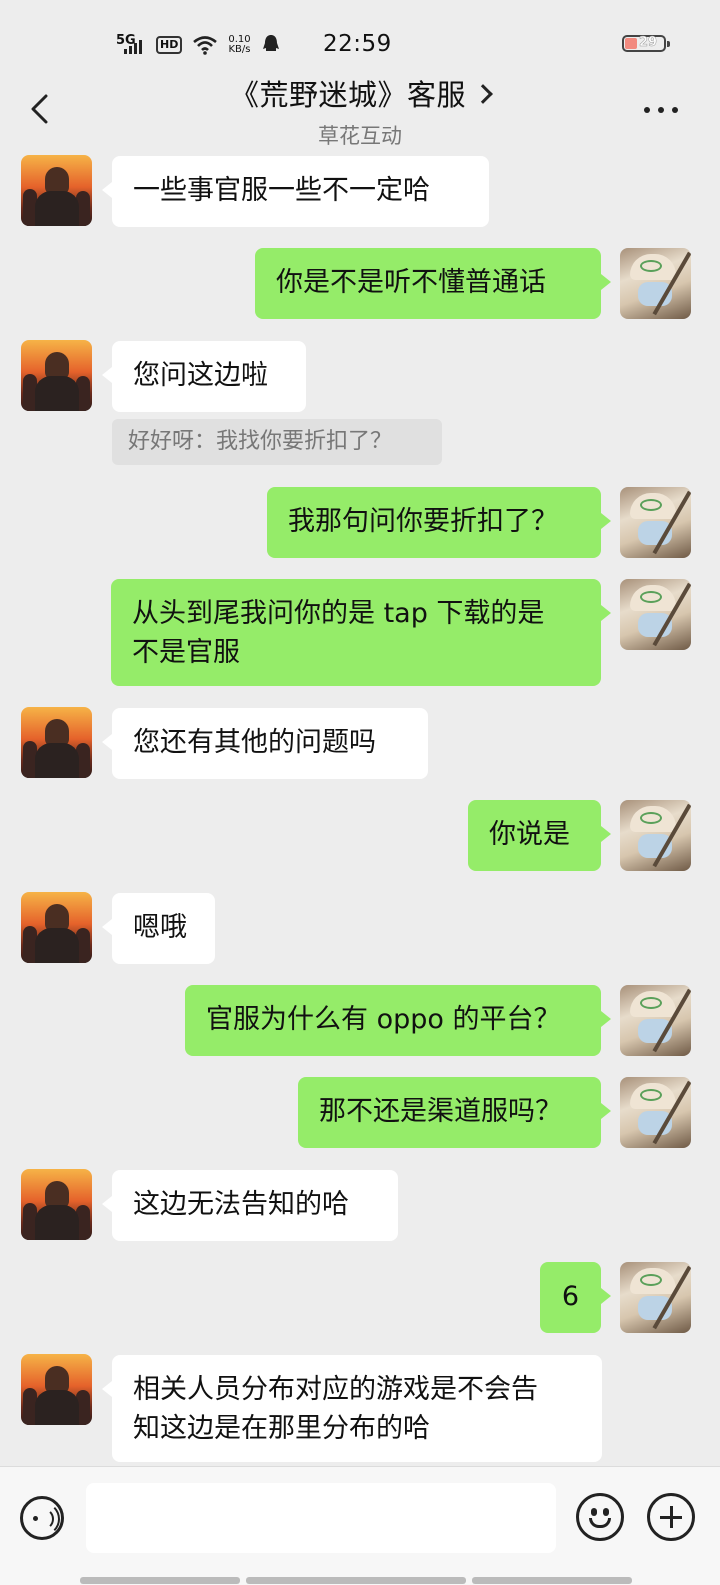  Describe the element at coordinates (205, 45) in the screenshot. I see `wifi-icon` at that location.